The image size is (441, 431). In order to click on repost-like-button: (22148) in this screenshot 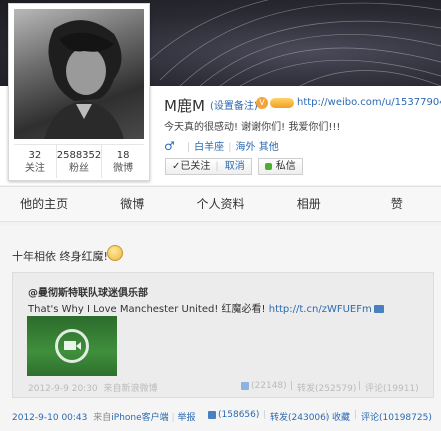, I will do `click(264, 386)`.